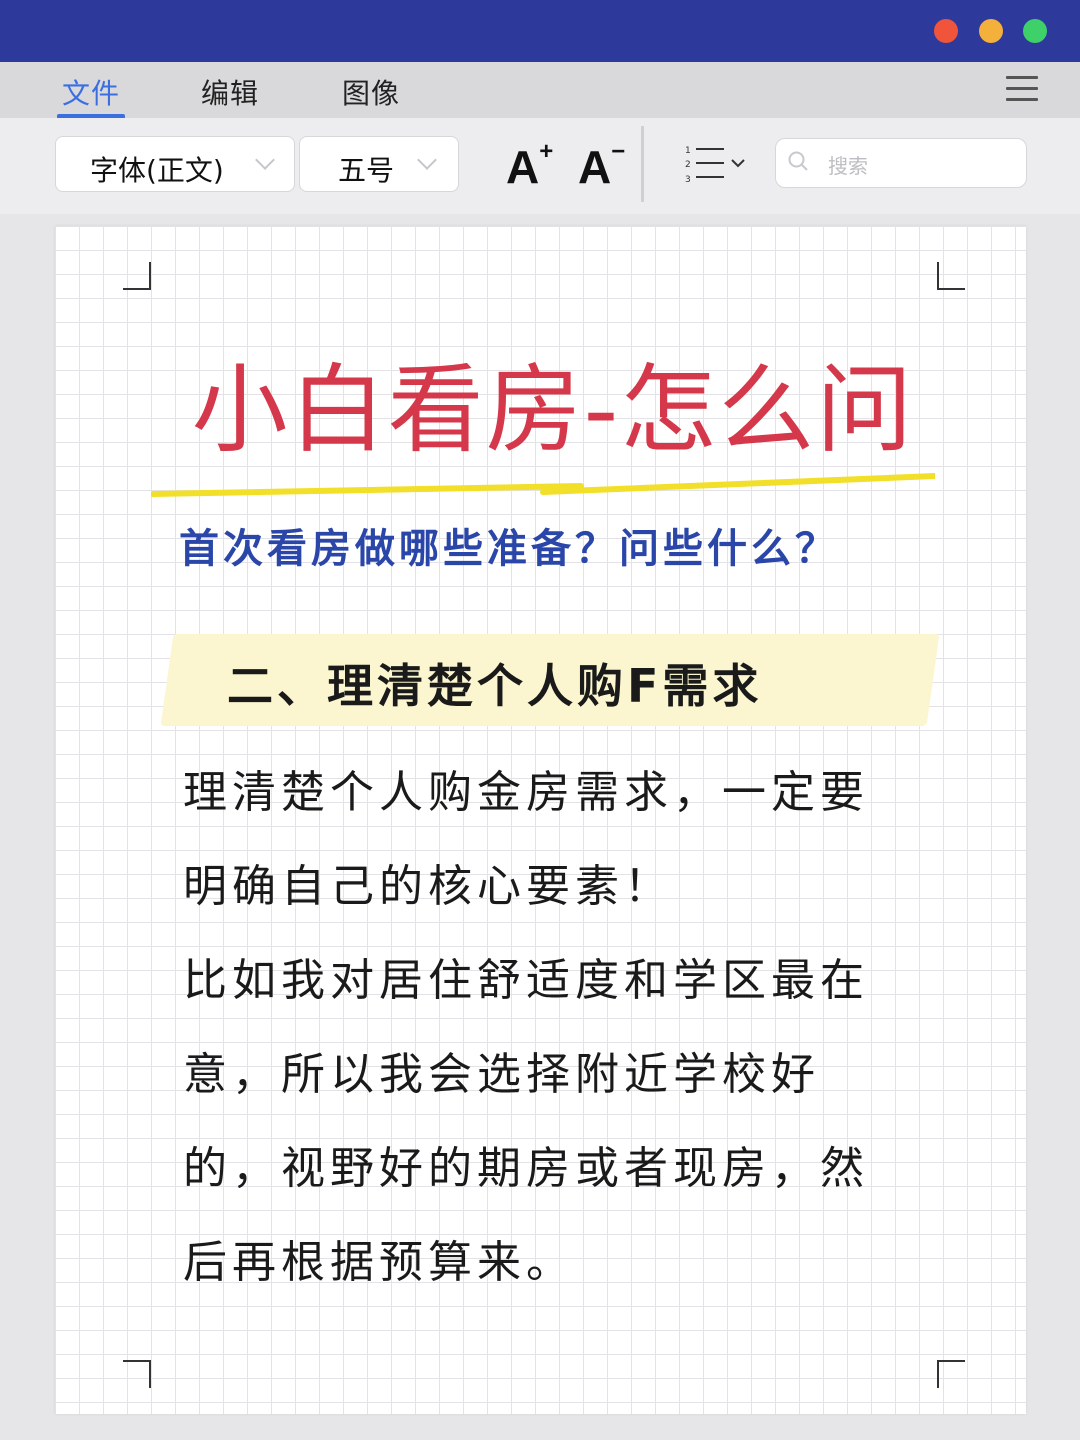  I want to click on numbered-list-icon: 1 2 3, so click(716, 165).